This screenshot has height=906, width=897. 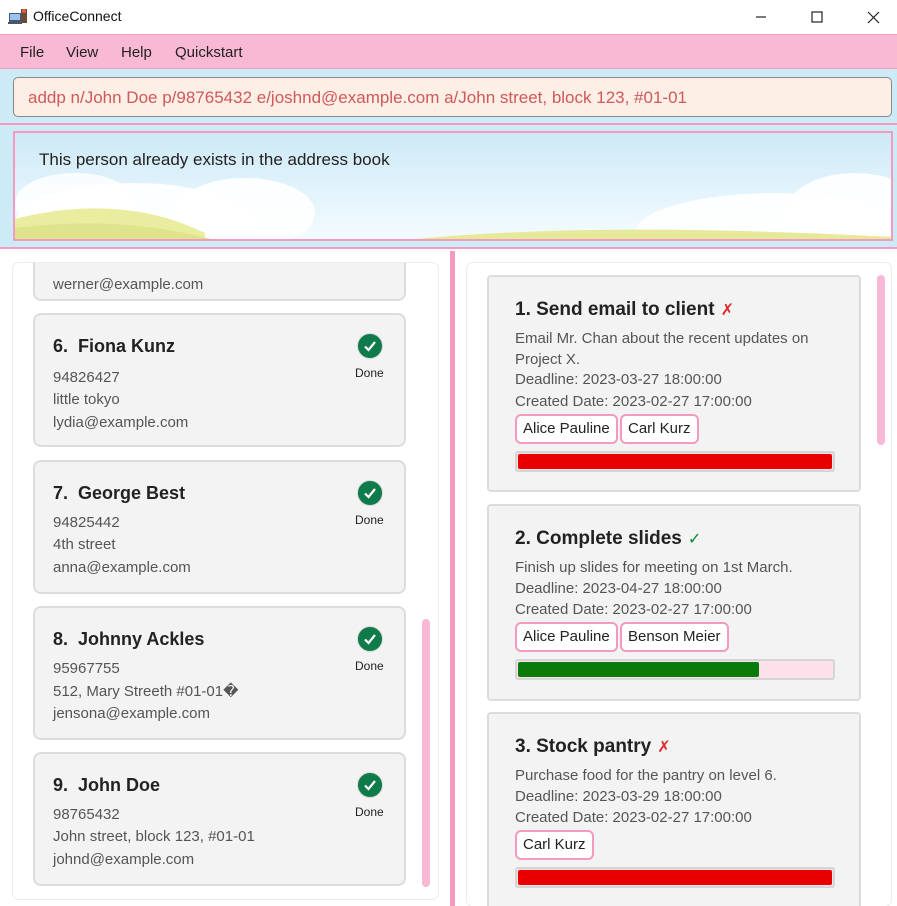 I want to click on close-button, so click(x=871, y=17).